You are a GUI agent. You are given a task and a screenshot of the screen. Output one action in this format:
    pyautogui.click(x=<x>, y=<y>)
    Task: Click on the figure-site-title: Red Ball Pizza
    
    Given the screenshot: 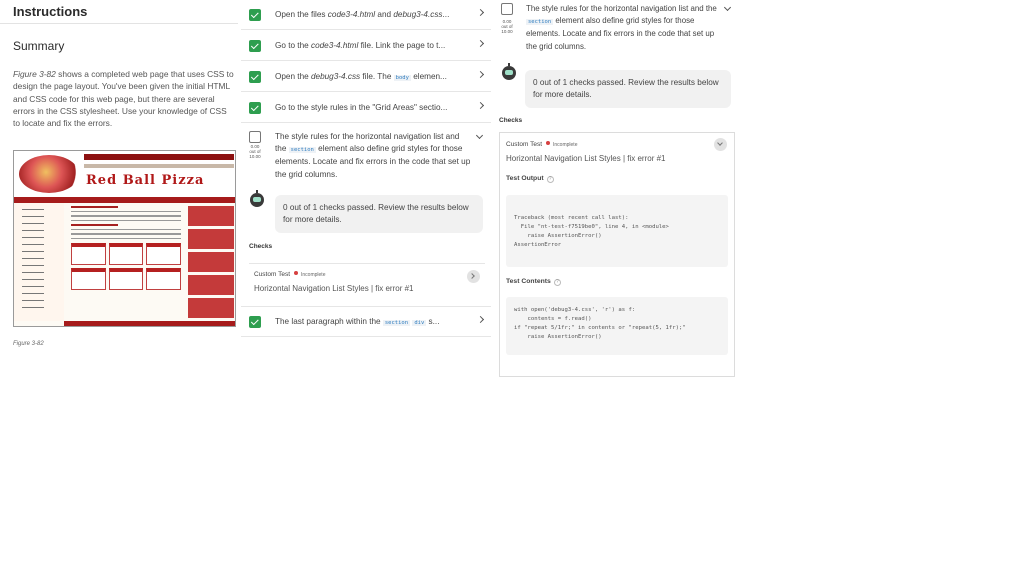 What is the action you would take?
    pyautogui.click(x=145, y=180)
    